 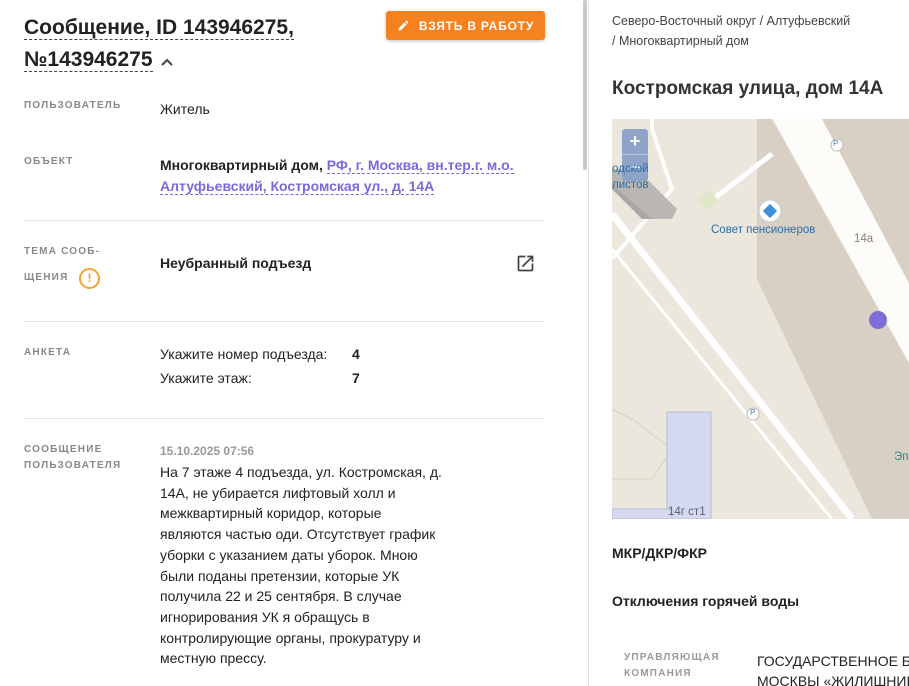 What do you see at coordinates (159, 44) in the screenshot?
I see `page-title: Сообщение, ID 143946275, №143946275` at bounding box center [159, 44].